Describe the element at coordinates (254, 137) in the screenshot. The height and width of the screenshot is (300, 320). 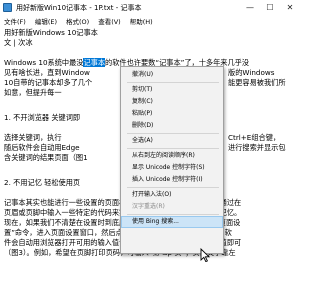
I see `text-line-end: Ctrl+E组合键，` at that location.